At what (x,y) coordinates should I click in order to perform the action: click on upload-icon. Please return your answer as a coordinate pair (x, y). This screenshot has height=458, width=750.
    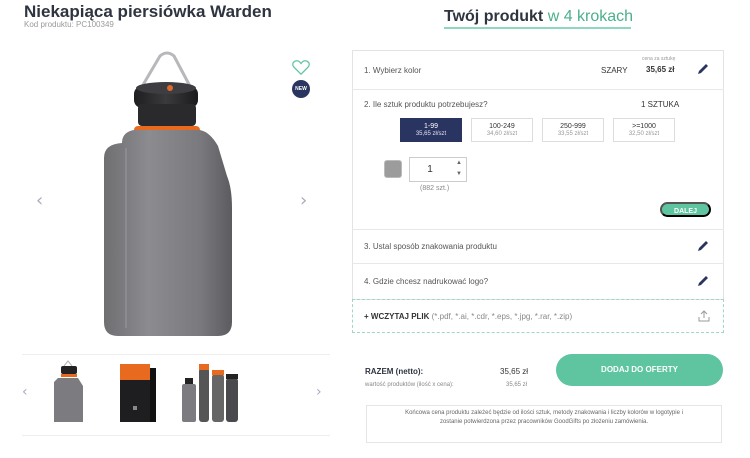
    Looking at the image, I should click on (704, 316).